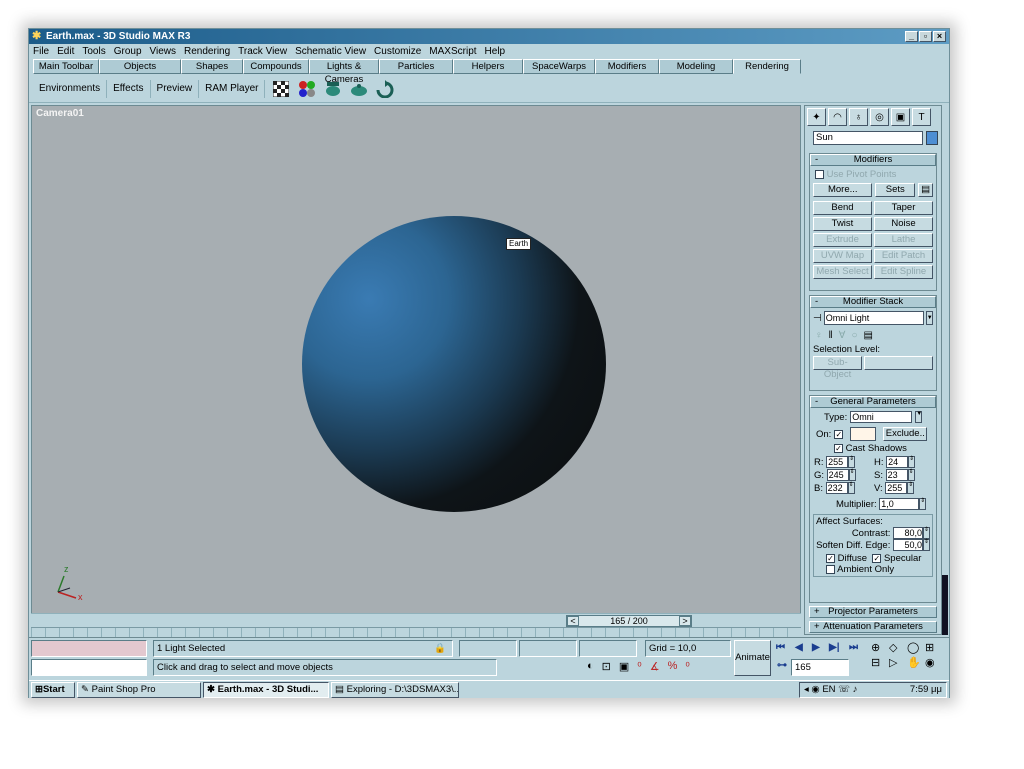 The width and height of the screenshot is (1024, 769). I want to click on language-indicator: EN, so click(828, 689).